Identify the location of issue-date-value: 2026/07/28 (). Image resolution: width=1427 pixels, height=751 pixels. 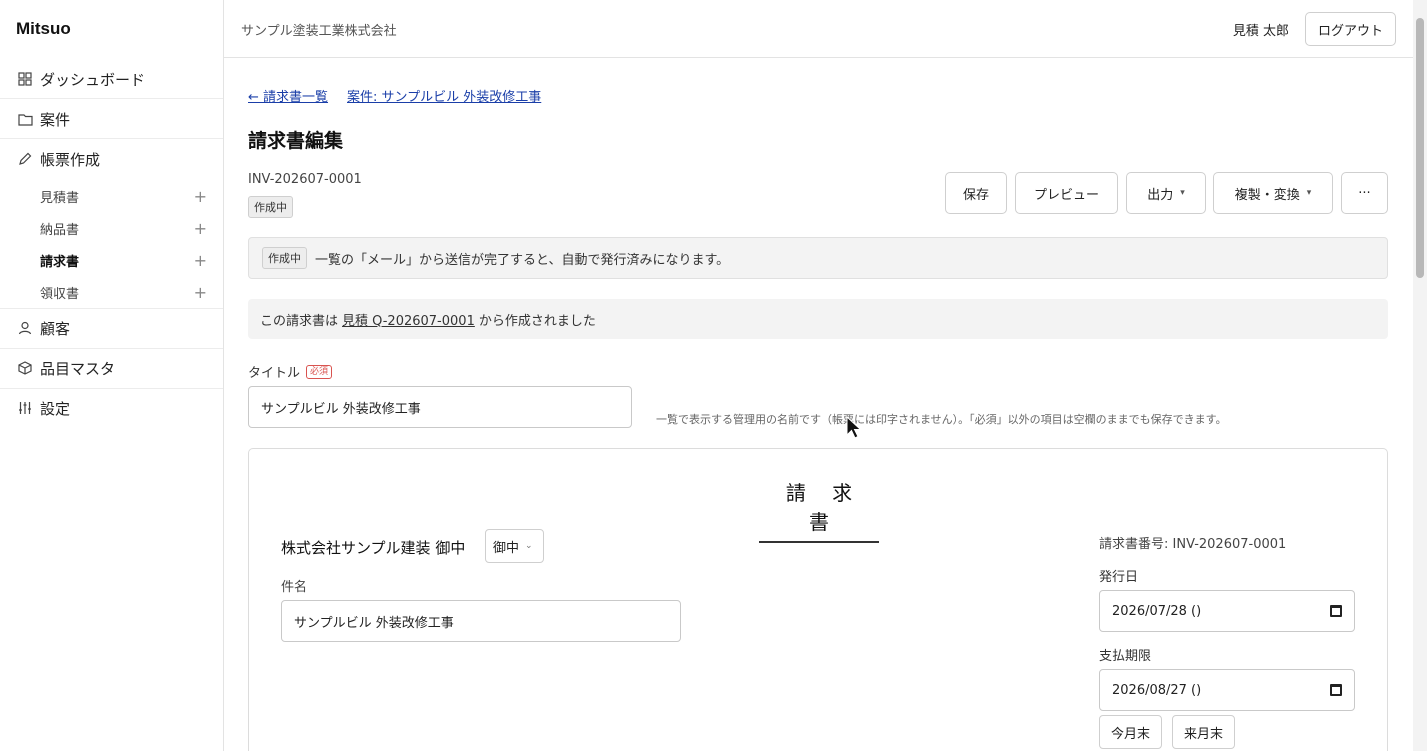
(1157, 611).